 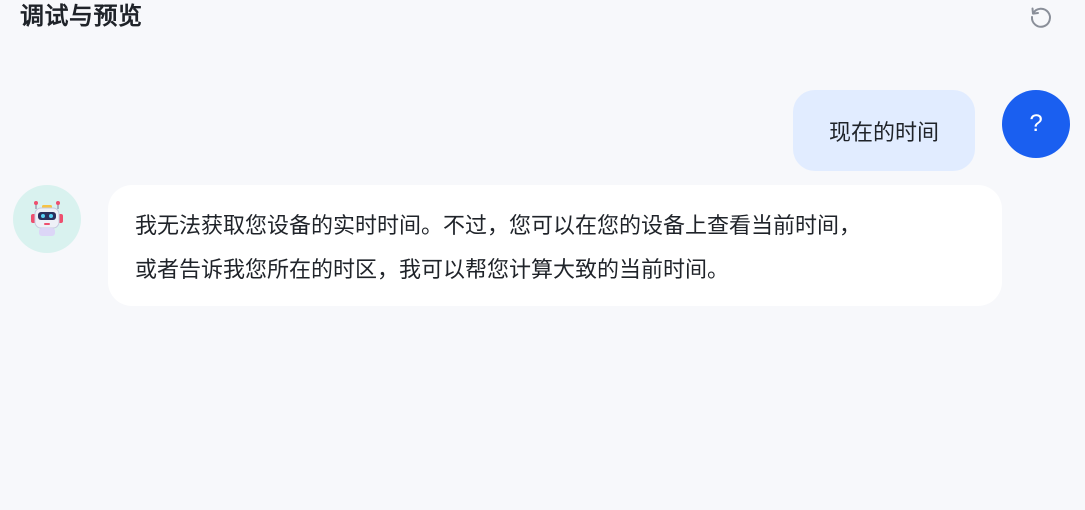 I want to click on robot-icon, so click(x=47, y=218).